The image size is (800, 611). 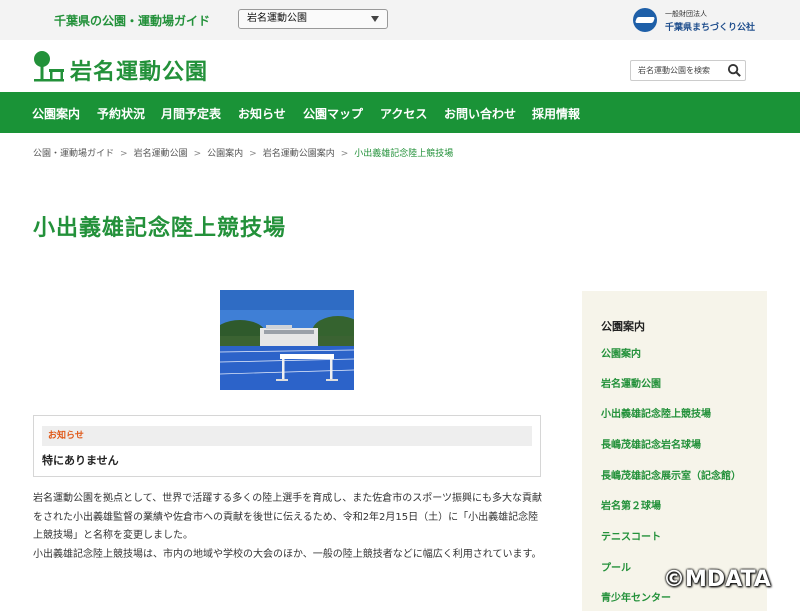 What do you see at coordinates (277, 18) in the screenshot?
I see `park-select-value: 岩名運動公園` at bounding box center [277, 18].